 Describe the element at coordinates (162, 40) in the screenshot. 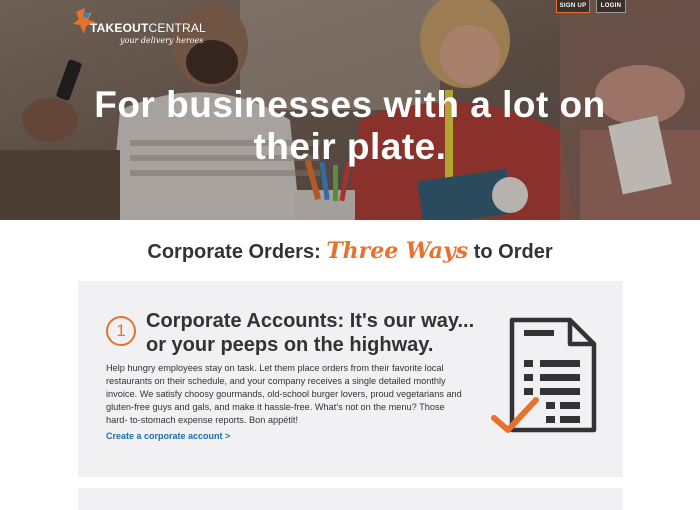

I see `logo-tagline: your delivery heroes` at that location.